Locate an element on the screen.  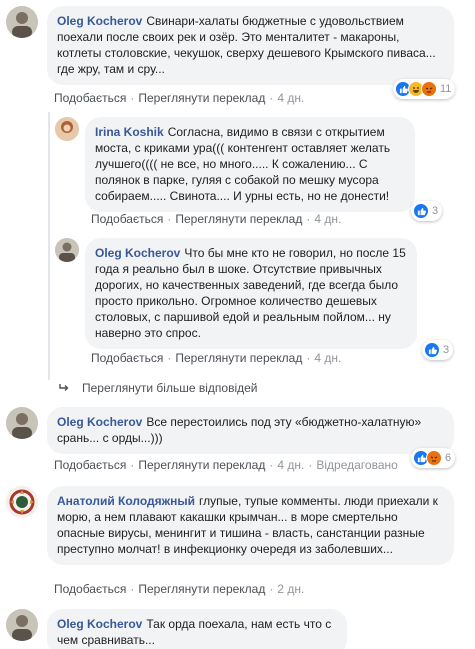
view-more-replies-link: Переглянути більше відповідей is located at coordinates (157, 388).